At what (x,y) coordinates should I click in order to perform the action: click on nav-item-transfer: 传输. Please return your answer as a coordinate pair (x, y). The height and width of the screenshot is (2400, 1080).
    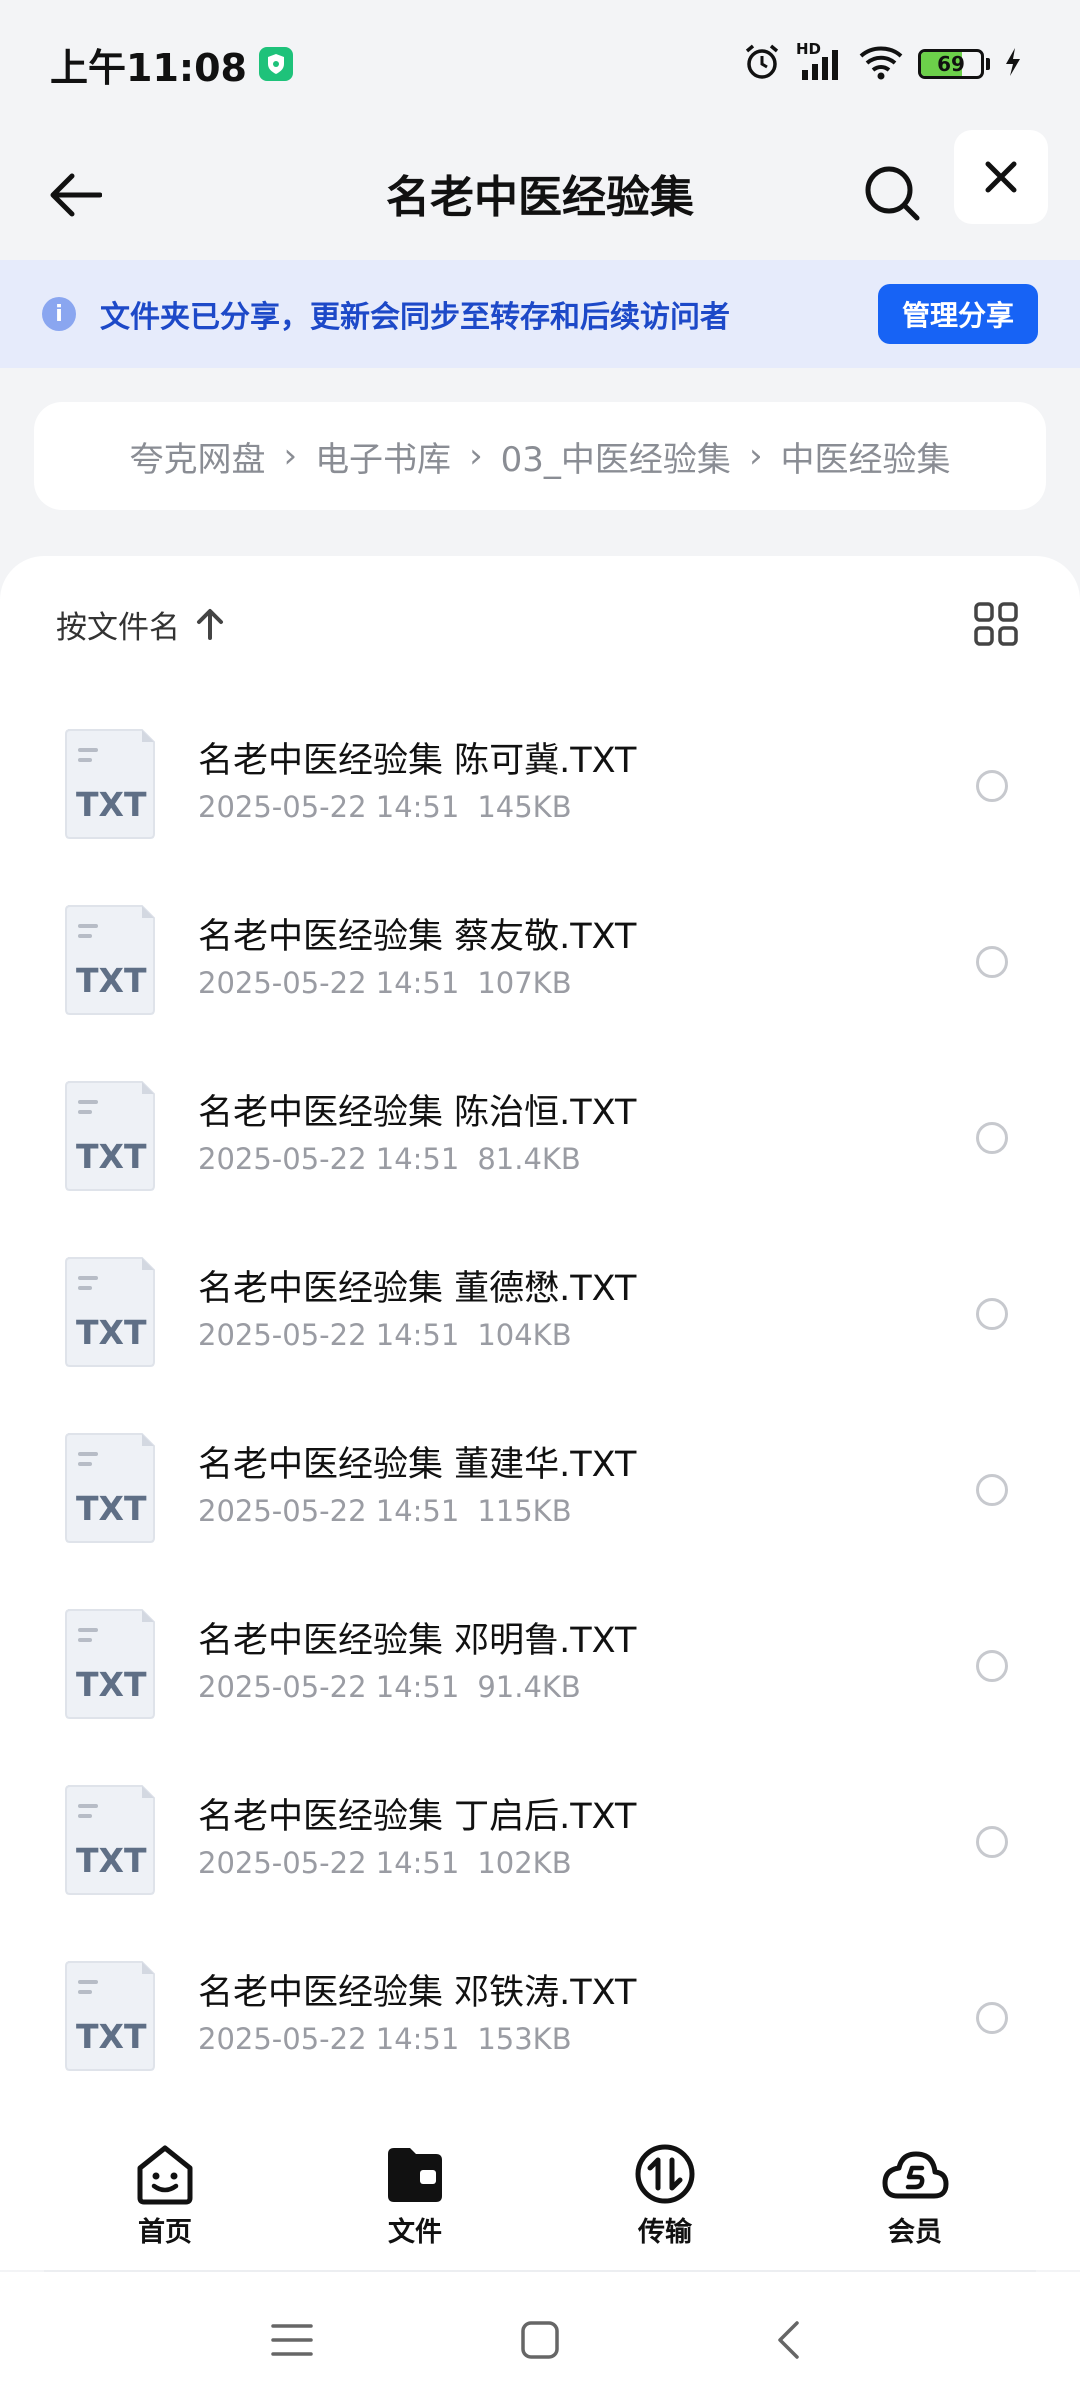
    Looking at the image, I should click on (665, 2192).